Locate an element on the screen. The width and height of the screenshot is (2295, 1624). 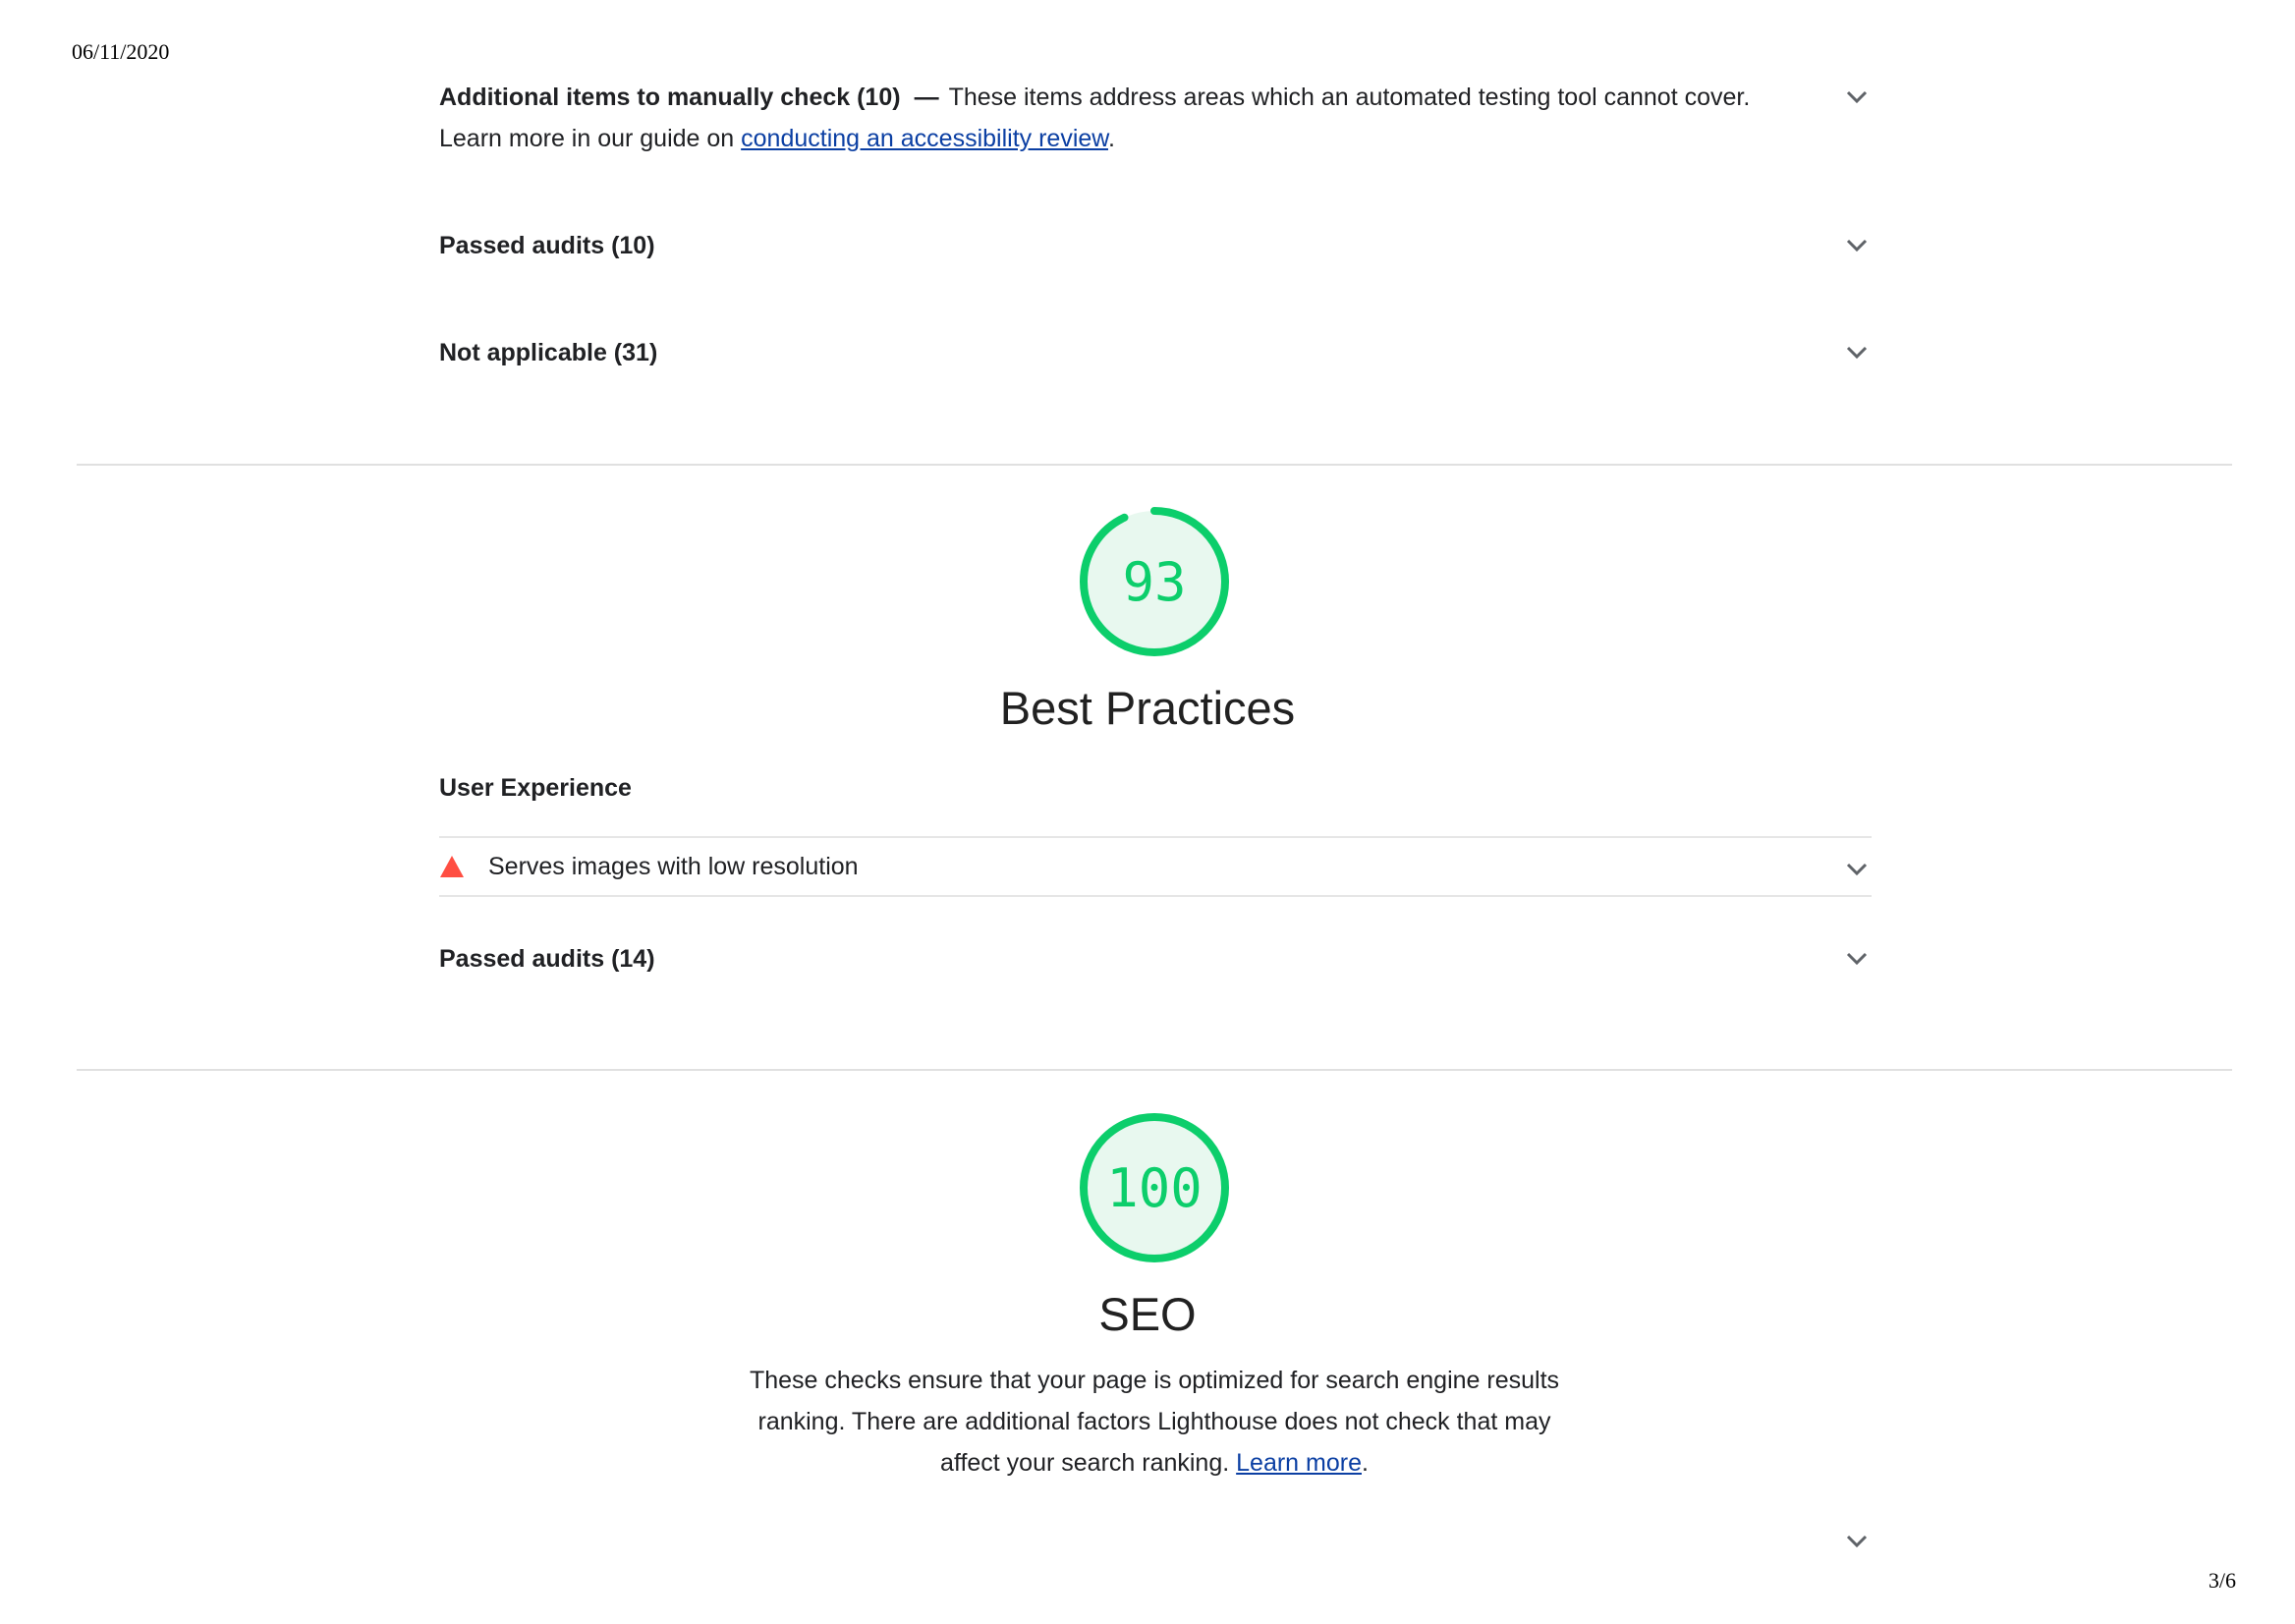
accessibility-review-link: conducting an accessibility review is located at coordinates (925, 138).